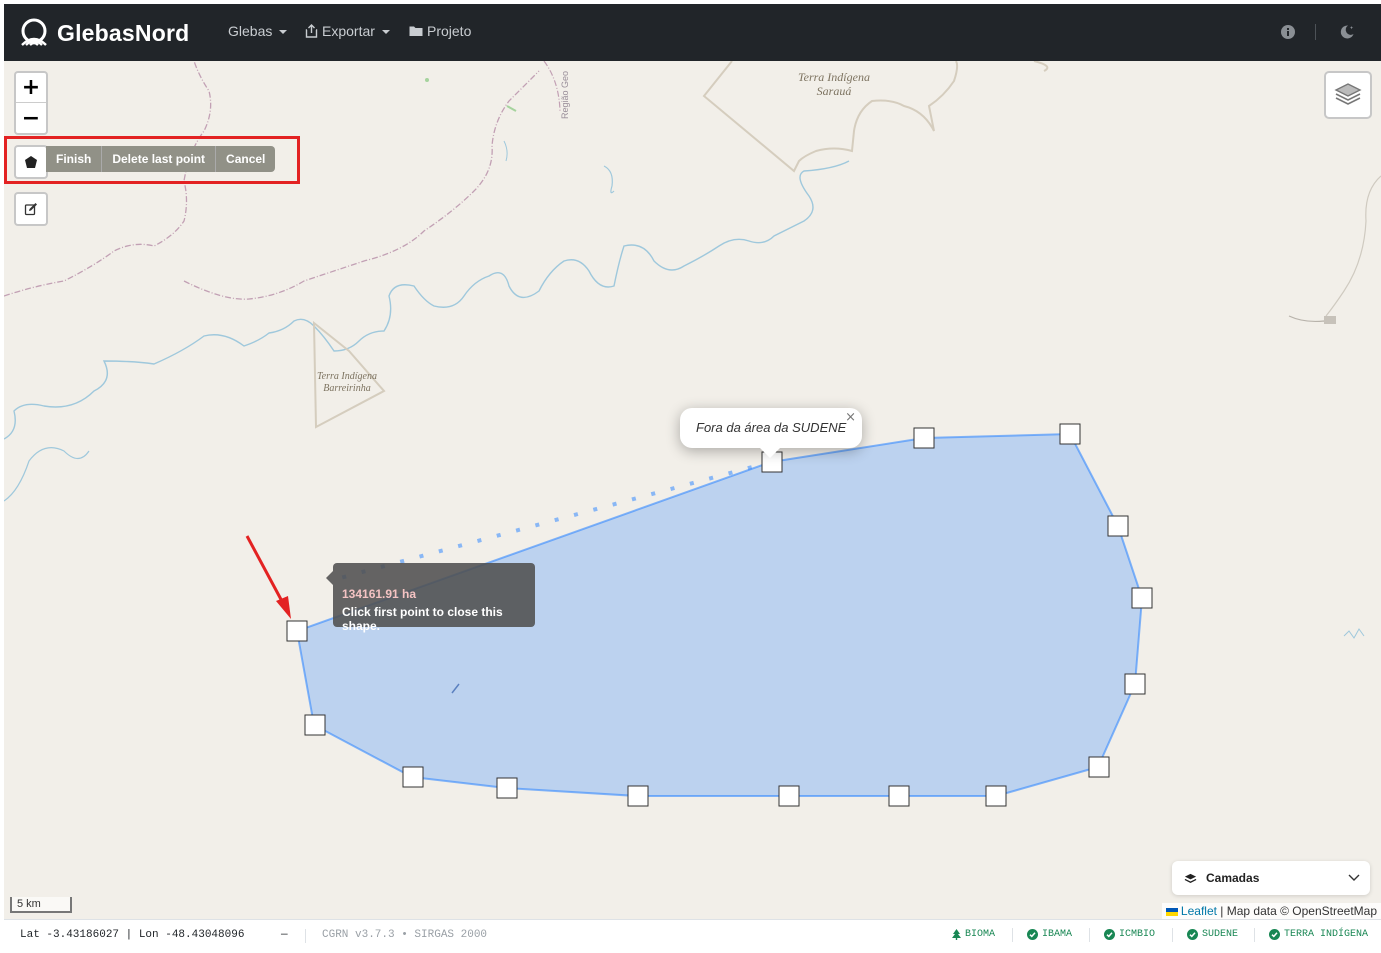 The image size is (1381, 953). What do you see at coordinates (1220, 934) in the screenshot?
I see `badge-sudene-label: SUDENE` at bounding box center [1220, 934].